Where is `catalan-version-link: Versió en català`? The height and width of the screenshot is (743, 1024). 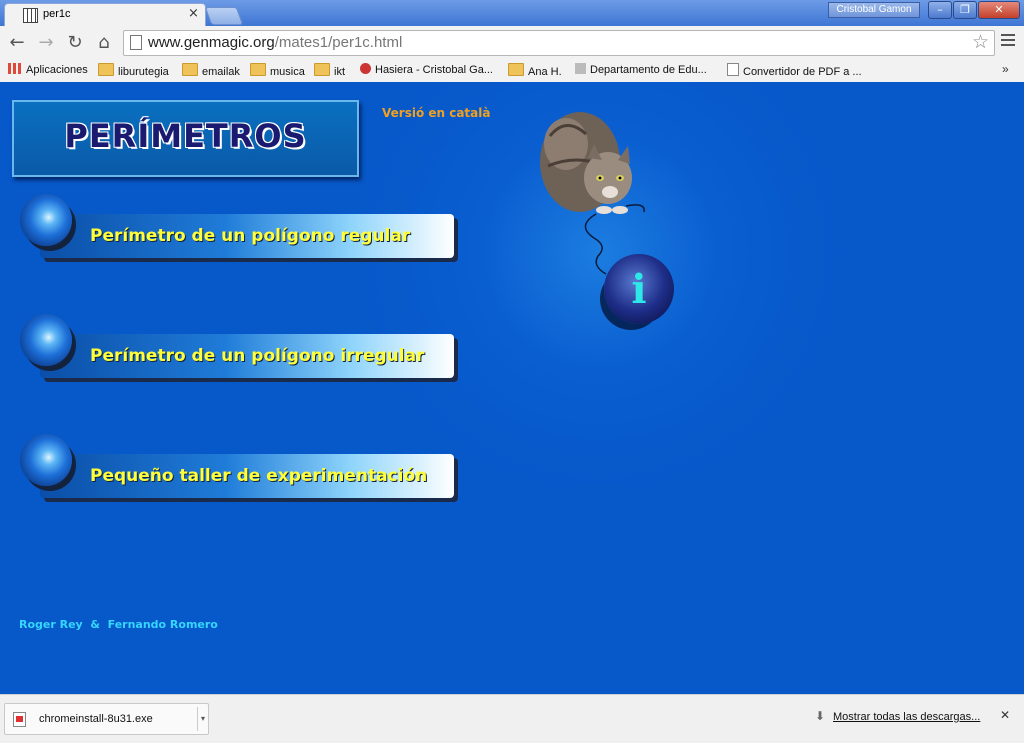 catalan-version-link: Versió en català is located at coordinates (436, 113).